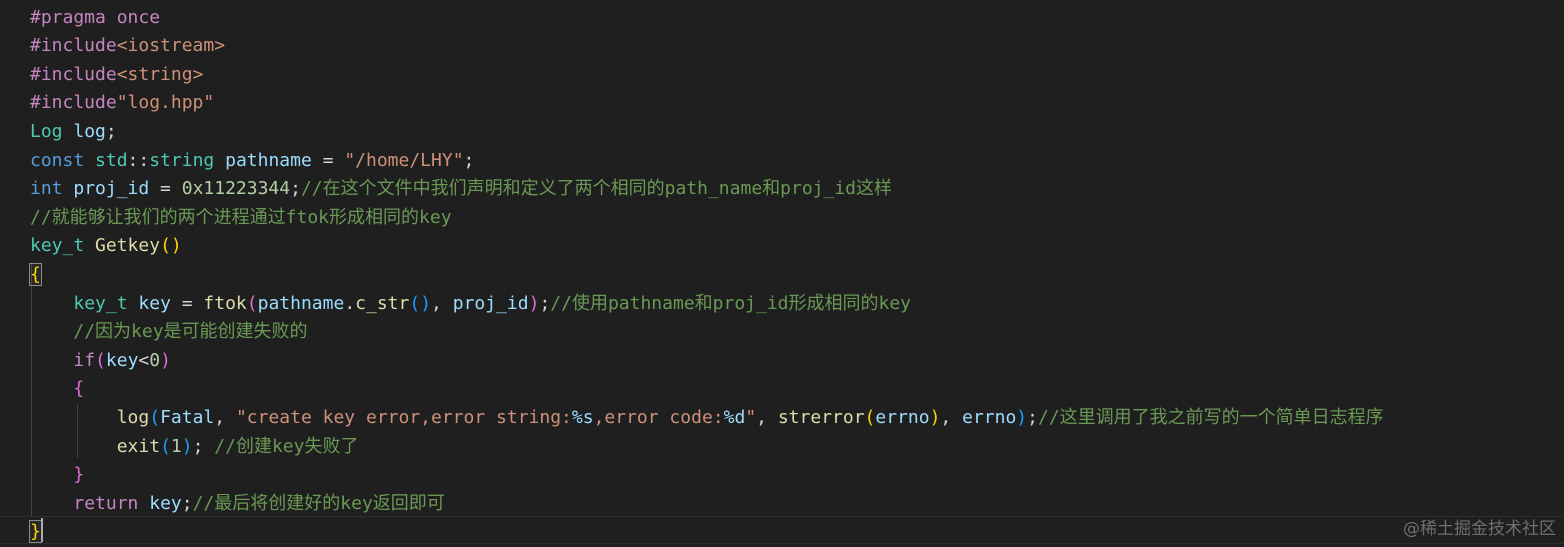  Describe the element at coordinates (404, 160) in the screenshot. I see `code-token: "/home/LHY"` at that location.